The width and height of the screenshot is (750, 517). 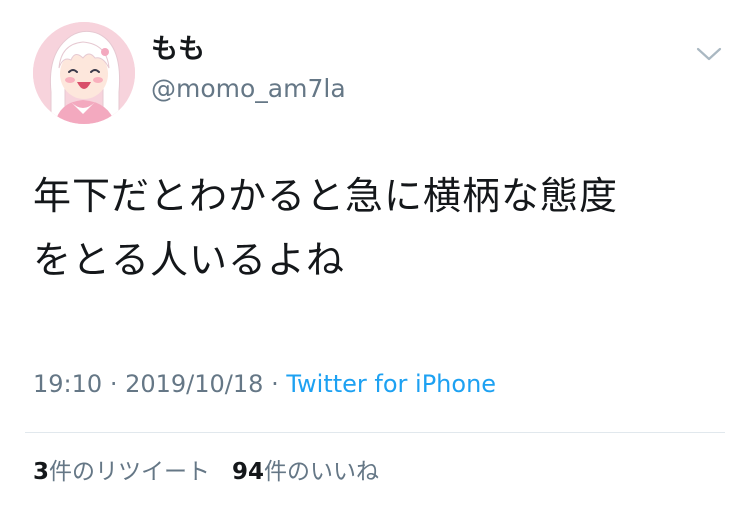 What do you see at coordinates (68, 384) in the screenshot?
I see `tweet-time: 19:10` at bounding box center [68, 384].